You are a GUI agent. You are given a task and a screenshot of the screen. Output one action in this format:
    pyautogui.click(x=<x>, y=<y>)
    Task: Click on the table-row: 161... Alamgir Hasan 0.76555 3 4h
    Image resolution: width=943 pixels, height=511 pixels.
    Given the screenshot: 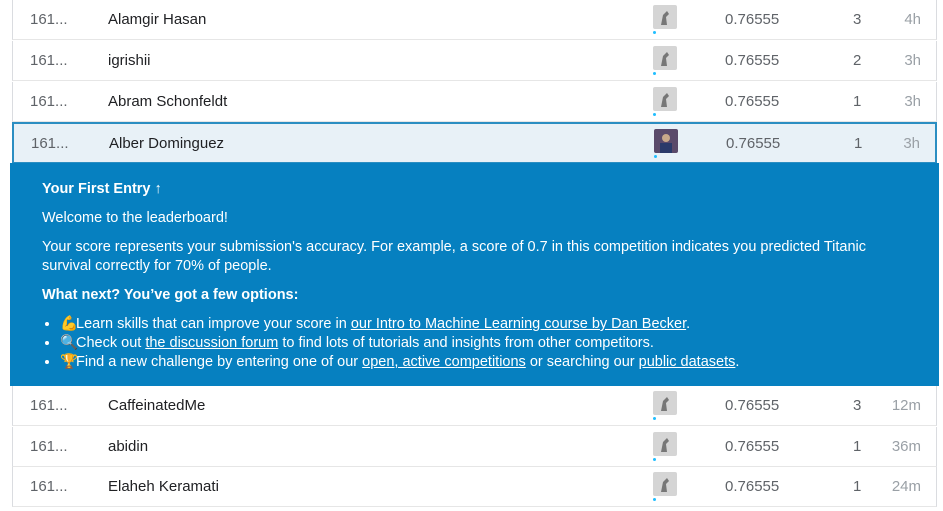 What is the action you would take?
    pyautogui.click(x=474, y=20)
    